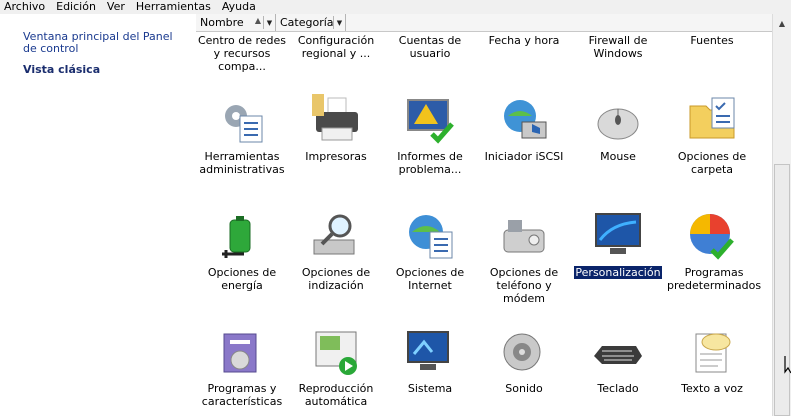 The height and width of the screenshot is (416, 791). Describe the element at coordinates (242, 120) in the screenshot. I see `admin-tools-icon` at that location.